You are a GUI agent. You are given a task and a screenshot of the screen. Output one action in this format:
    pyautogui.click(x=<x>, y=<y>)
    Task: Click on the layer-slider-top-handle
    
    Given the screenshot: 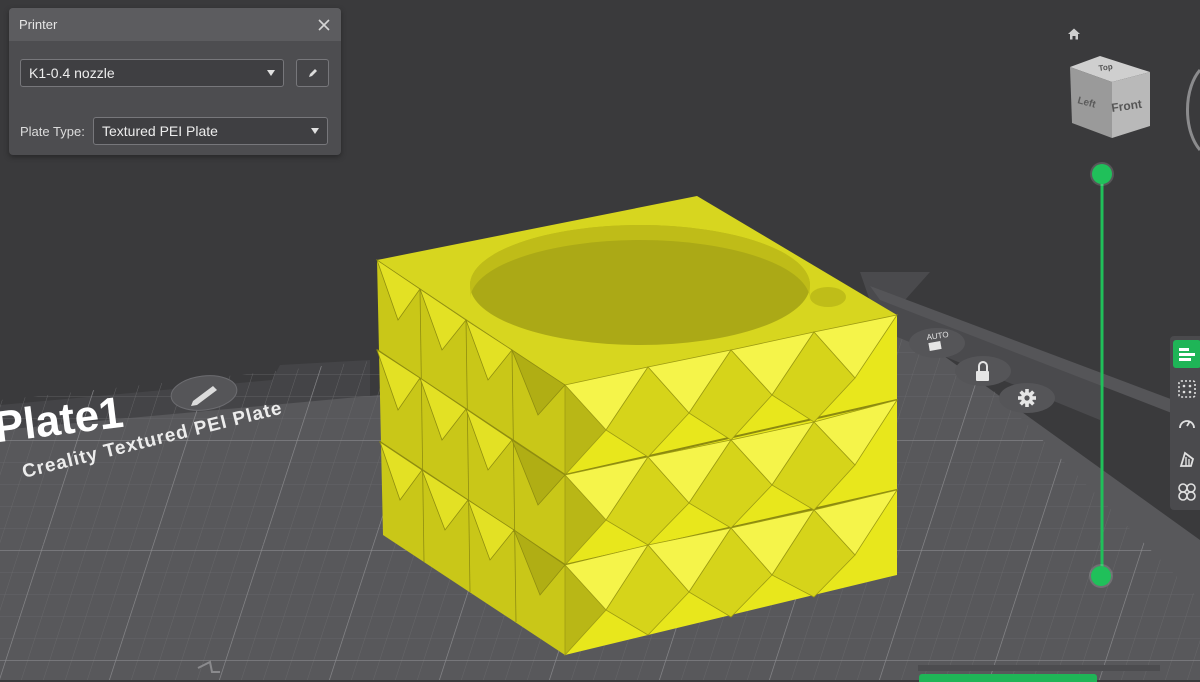 What is the action you would take?
    pyautogui.click(x=1102, y=174)
    